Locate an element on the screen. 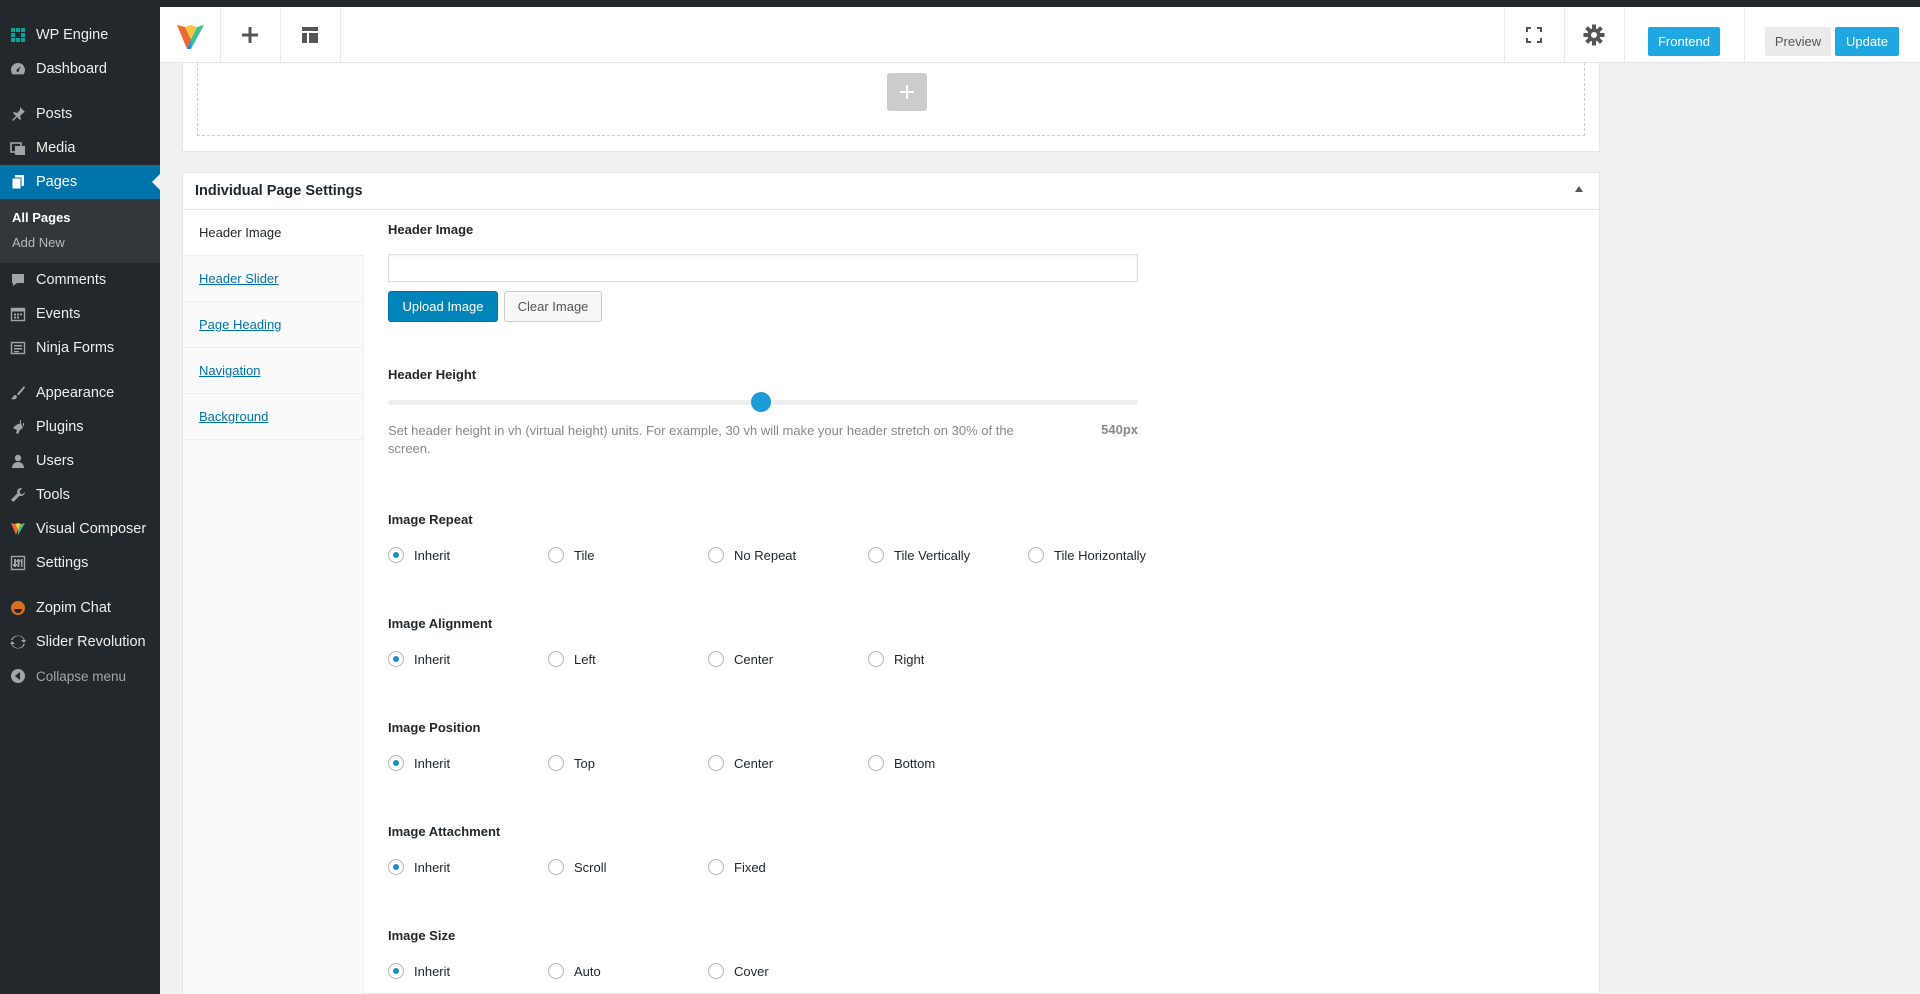  settings-header: Individual Page Settings is located at coordinates (891, 191).